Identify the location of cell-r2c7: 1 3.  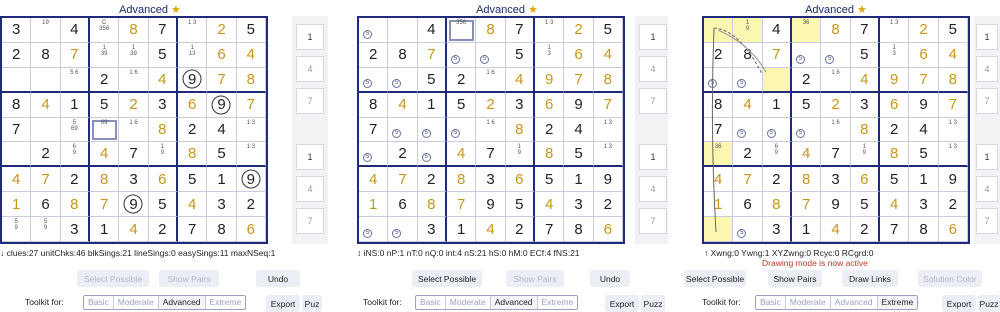
(550, 55).